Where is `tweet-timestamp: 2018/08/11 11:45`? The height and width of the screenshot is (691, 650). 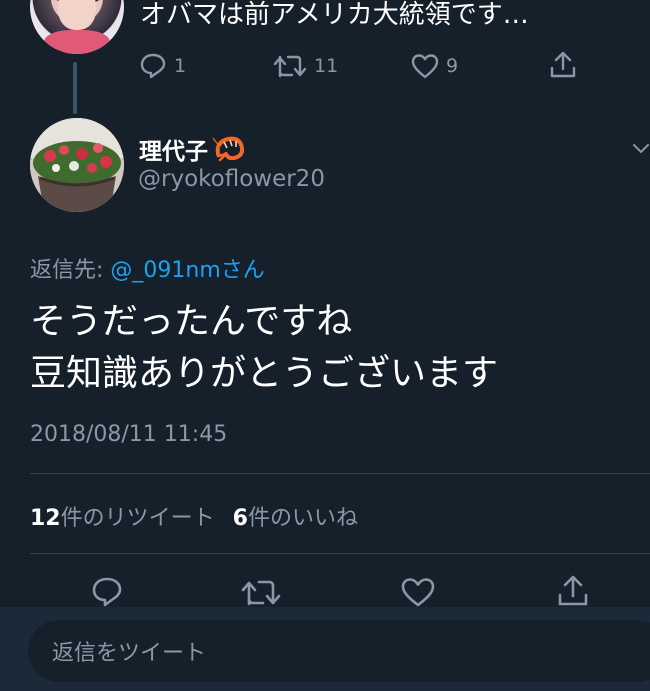
tweet-timestamp: 2018/08/11 11:45 is located at coordinates (129, 434).